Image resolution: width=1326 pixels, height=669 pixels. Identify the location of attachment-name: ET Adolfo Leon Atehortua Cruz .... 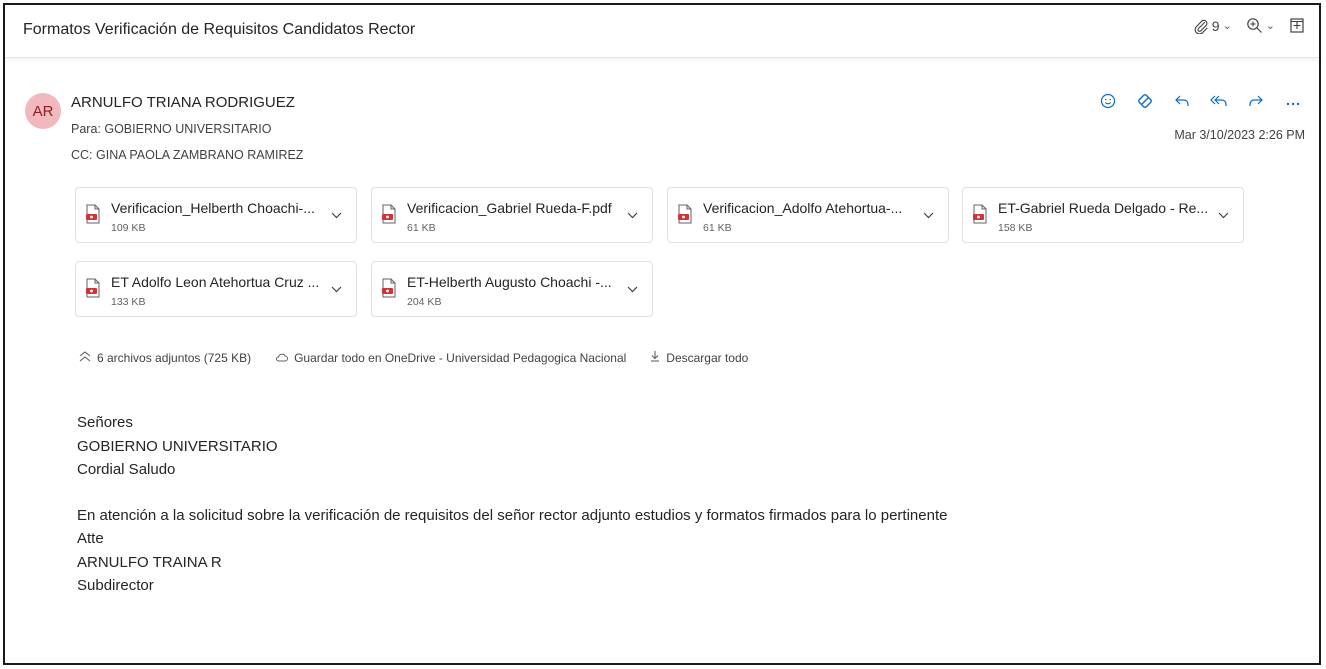
(215, 282).